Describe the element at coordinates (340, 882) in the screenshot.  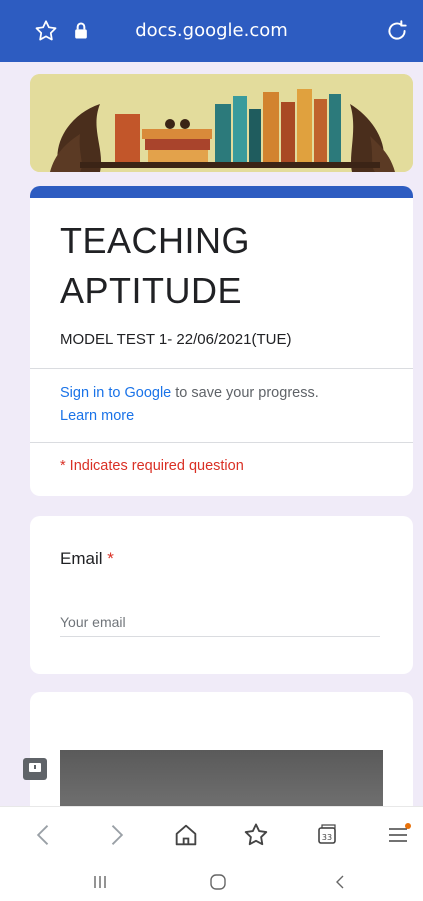
I see `back-chevron-icon` at that location.